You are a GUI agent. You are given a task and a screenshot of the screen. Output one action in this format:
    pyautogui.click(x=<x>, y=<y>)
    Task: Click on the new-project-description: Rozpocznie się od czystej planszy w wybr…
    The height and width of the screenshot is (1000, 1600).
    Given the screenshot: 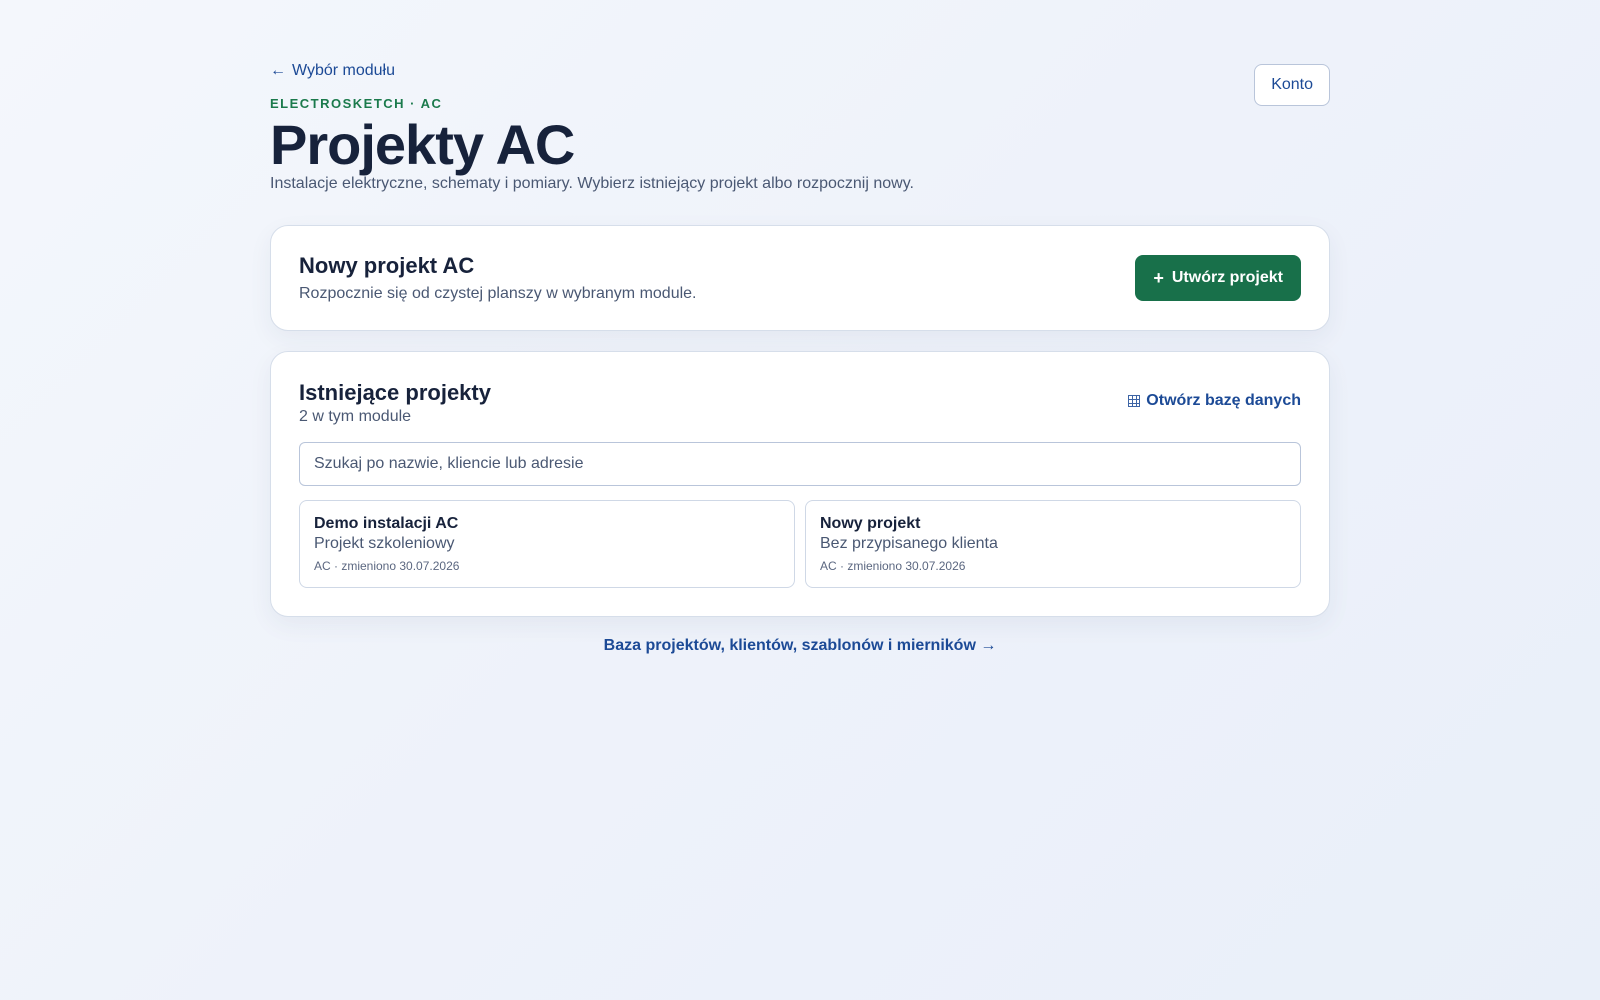 What is the action you would take?
    pyautogui.click(x=498, y=293)
    